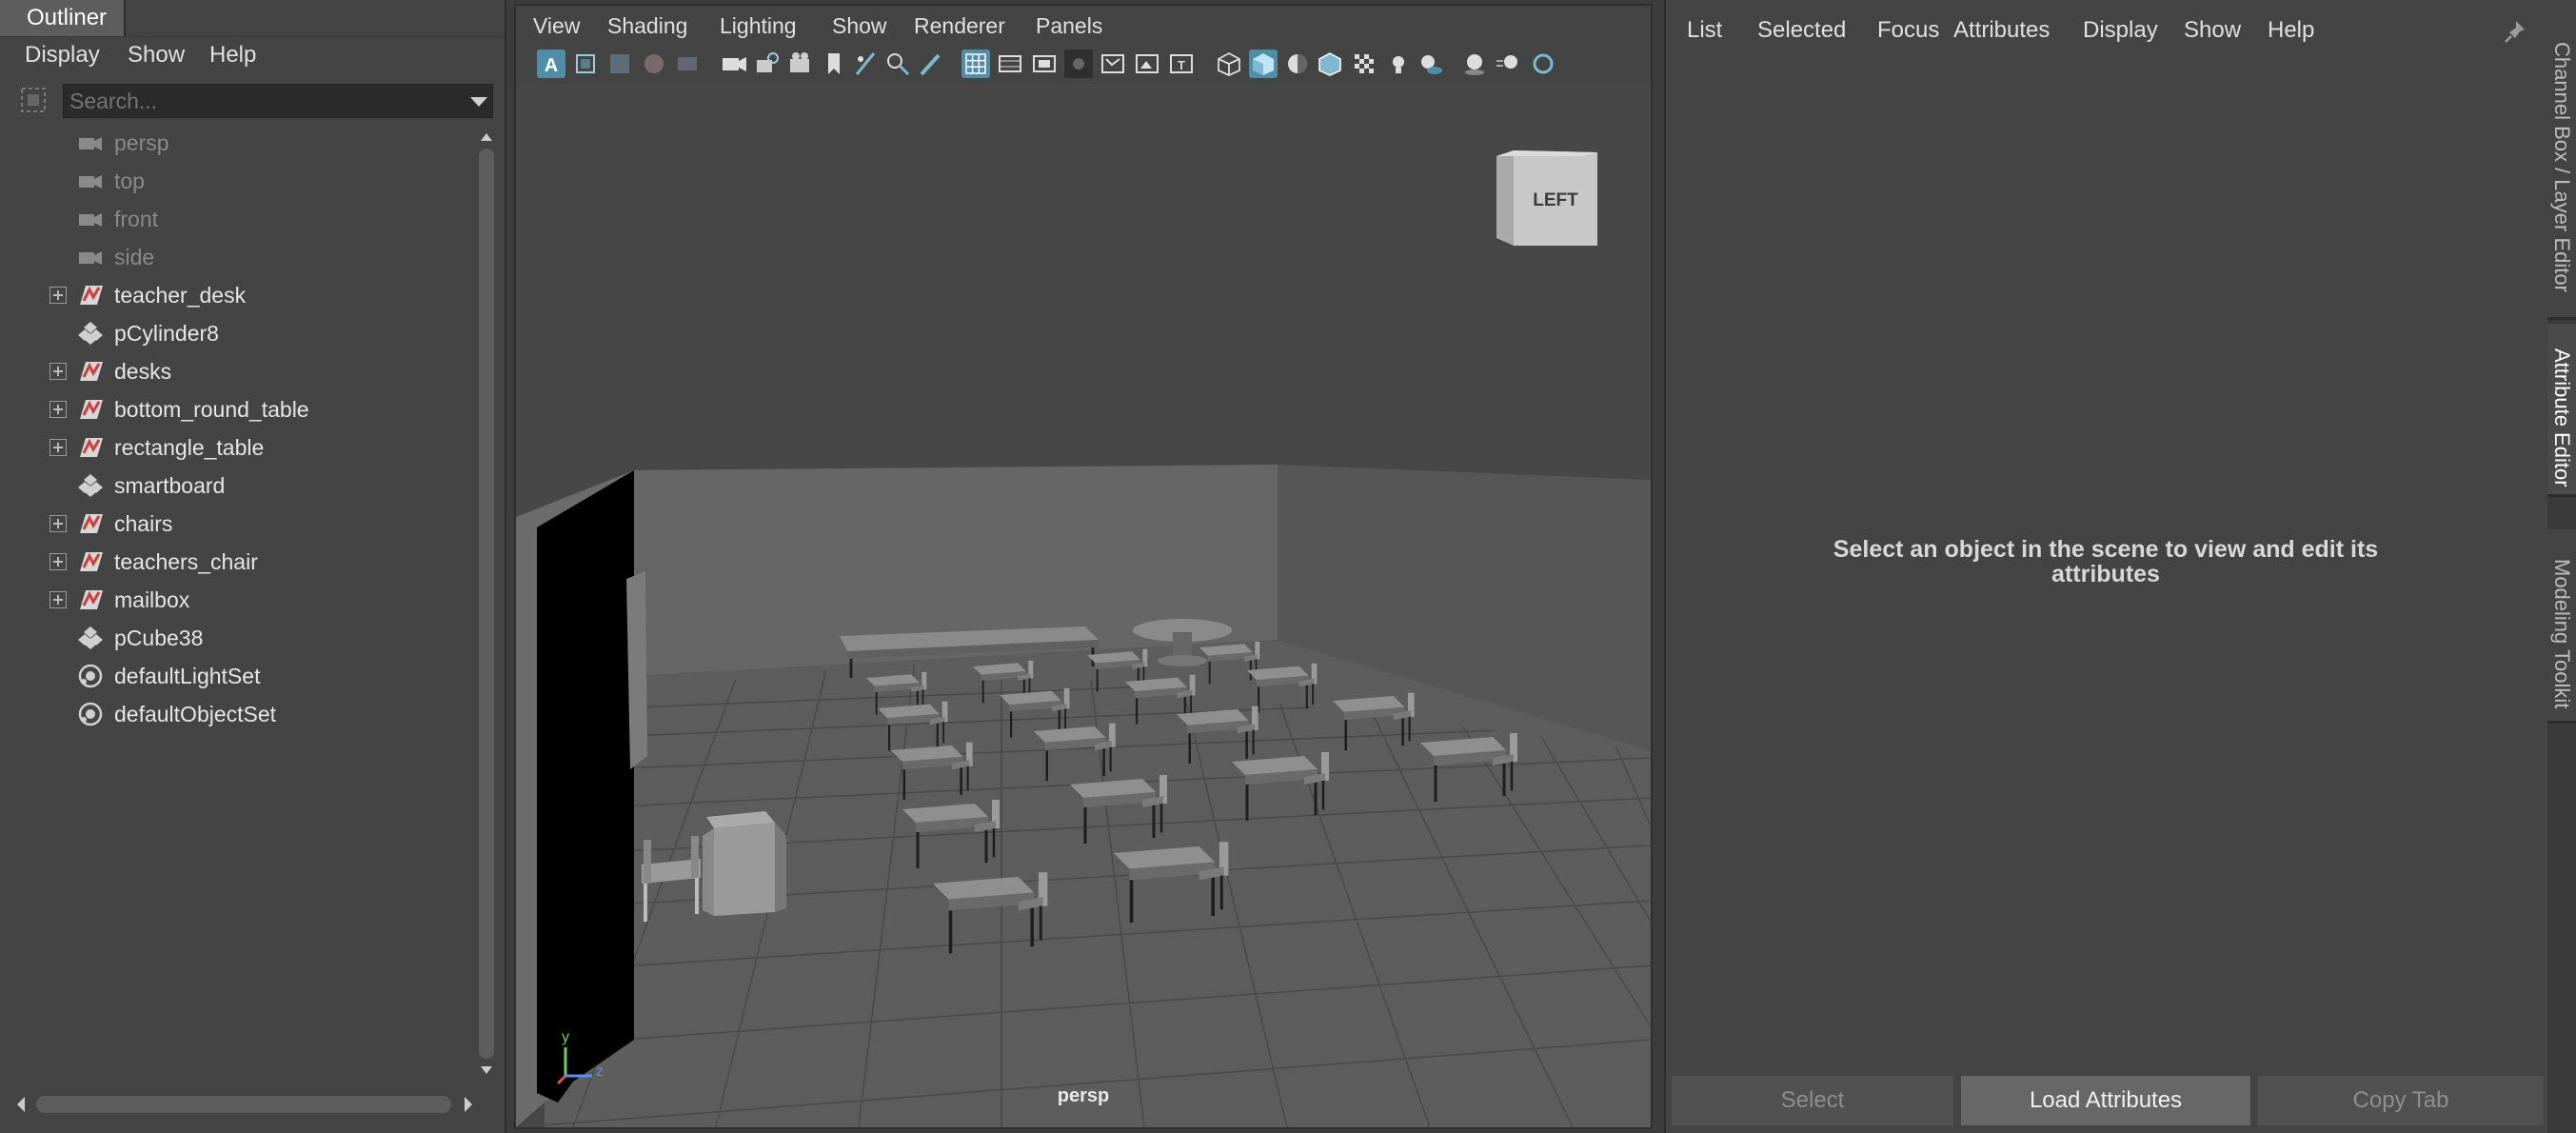 This screenshot has width=2576, height=1133. Describe the element at coordinates (1263, 64) in the screenshot. I see `smooth-shade-icon` at that location.